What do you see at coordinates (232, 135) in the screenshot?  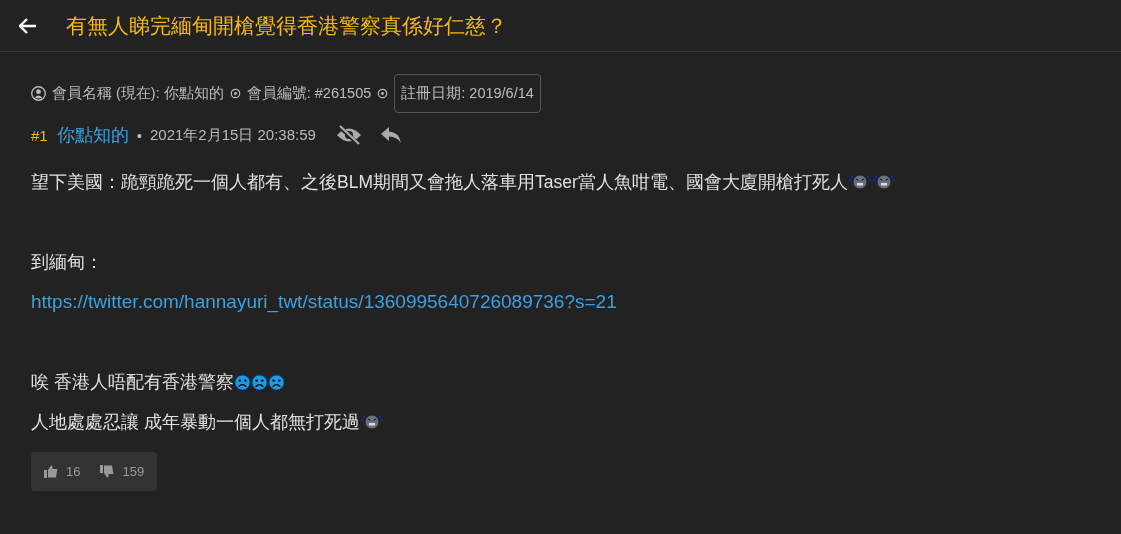 I see `post-time: 2021年2月15日 20:38:59` at bounding box center [232, 135].